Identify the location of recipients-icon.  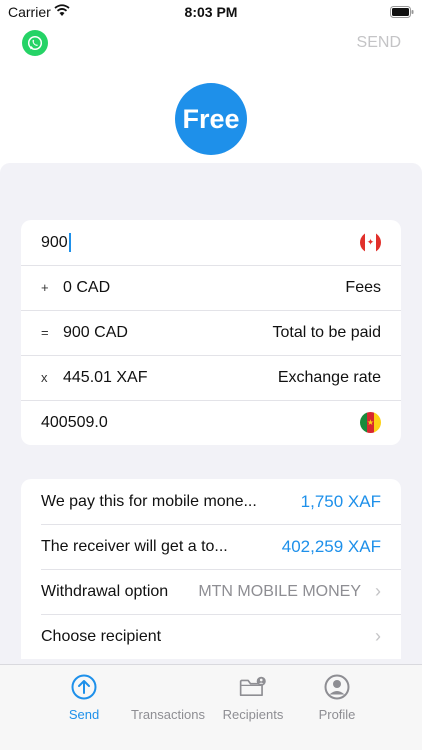
(253, 687).